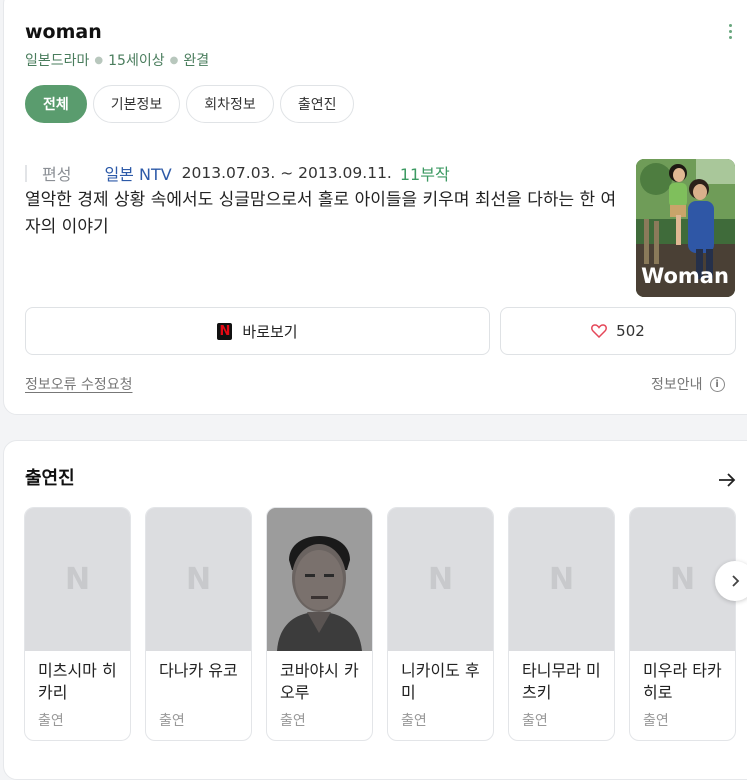  Describe the element at coordinates (286, 173) in the screenshot. I see `broadcast-period: 2013.07.03. ~ 2013.09.11.` at that location.